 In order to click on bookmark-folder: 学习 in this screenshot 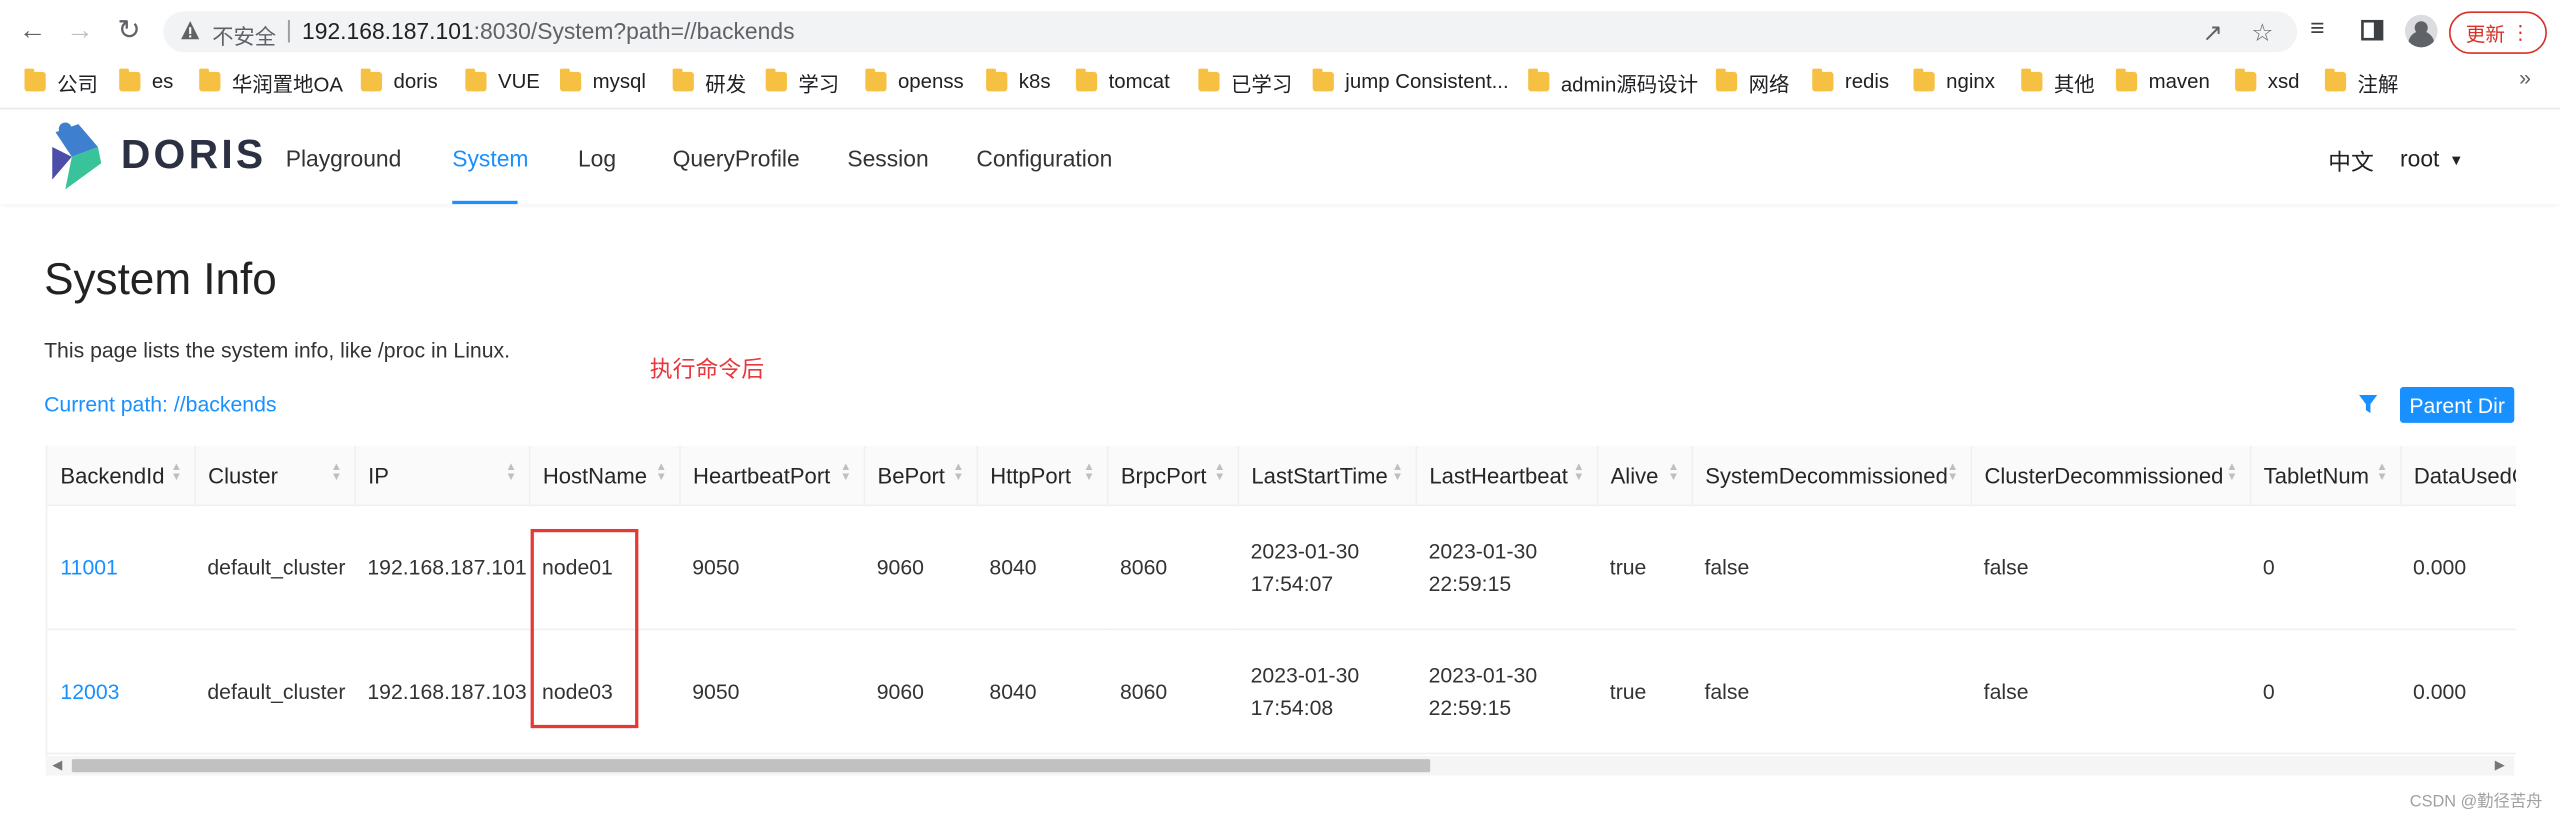, I will do `click(802, 82)`.